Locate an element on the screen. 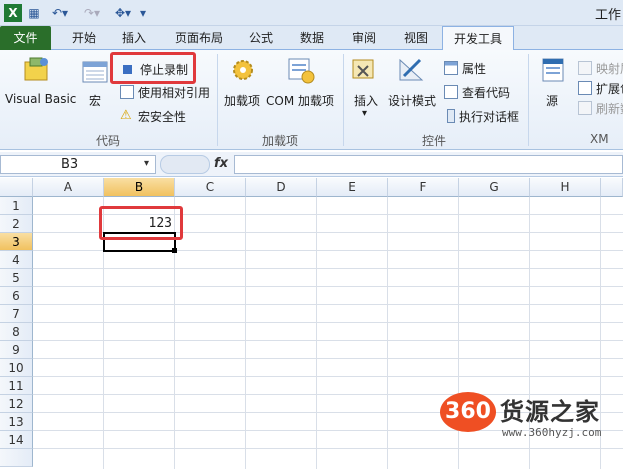 The width and height of the screenshot is (623, 469). row-header-7: 7 is located at coordinates (16, 314).